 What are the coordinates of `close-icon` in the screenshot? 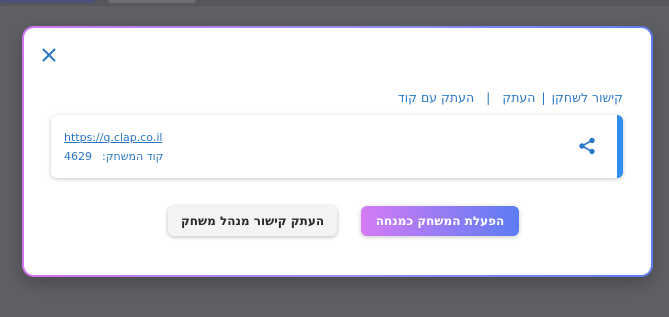 It's located at (49, 55).